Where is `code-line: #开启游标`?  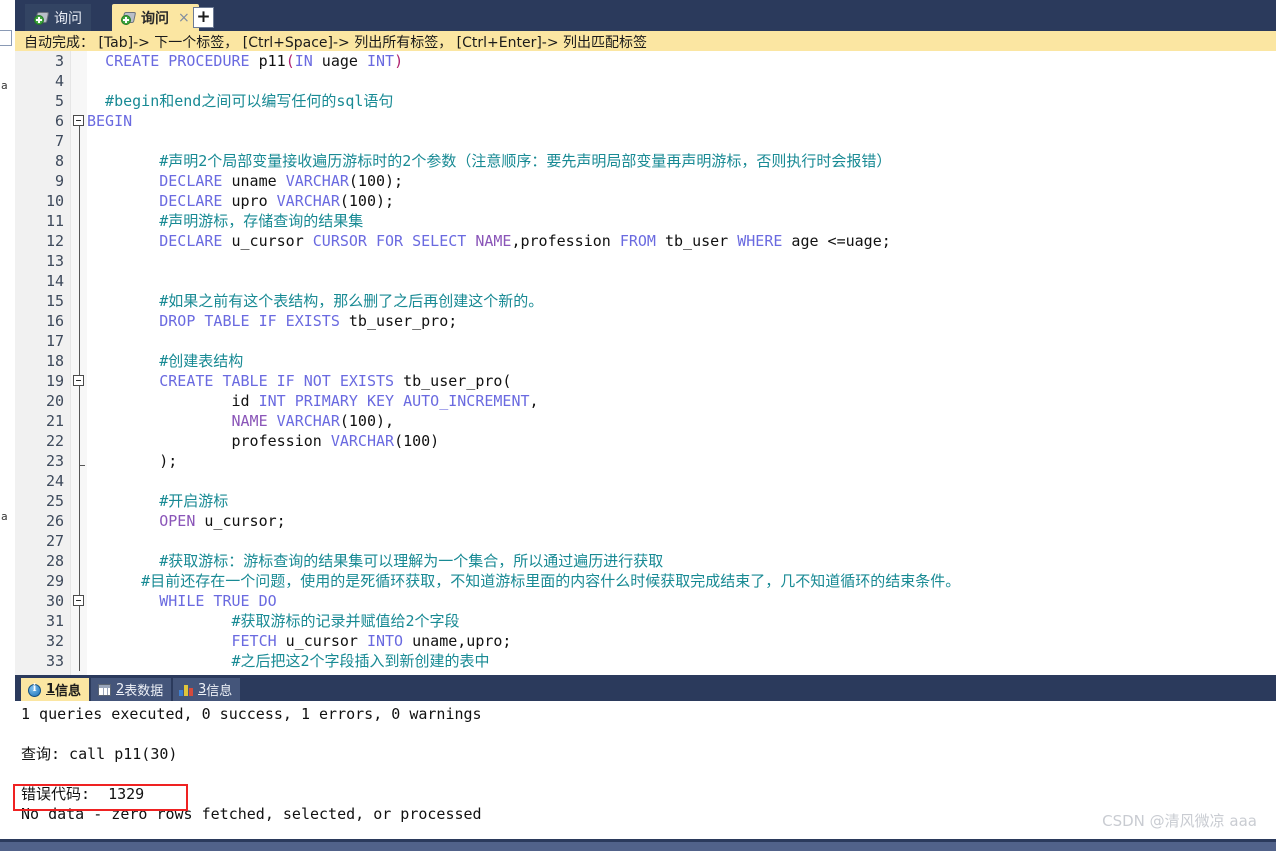 code-line: #开启游标 is located at coordinates (157, 501).